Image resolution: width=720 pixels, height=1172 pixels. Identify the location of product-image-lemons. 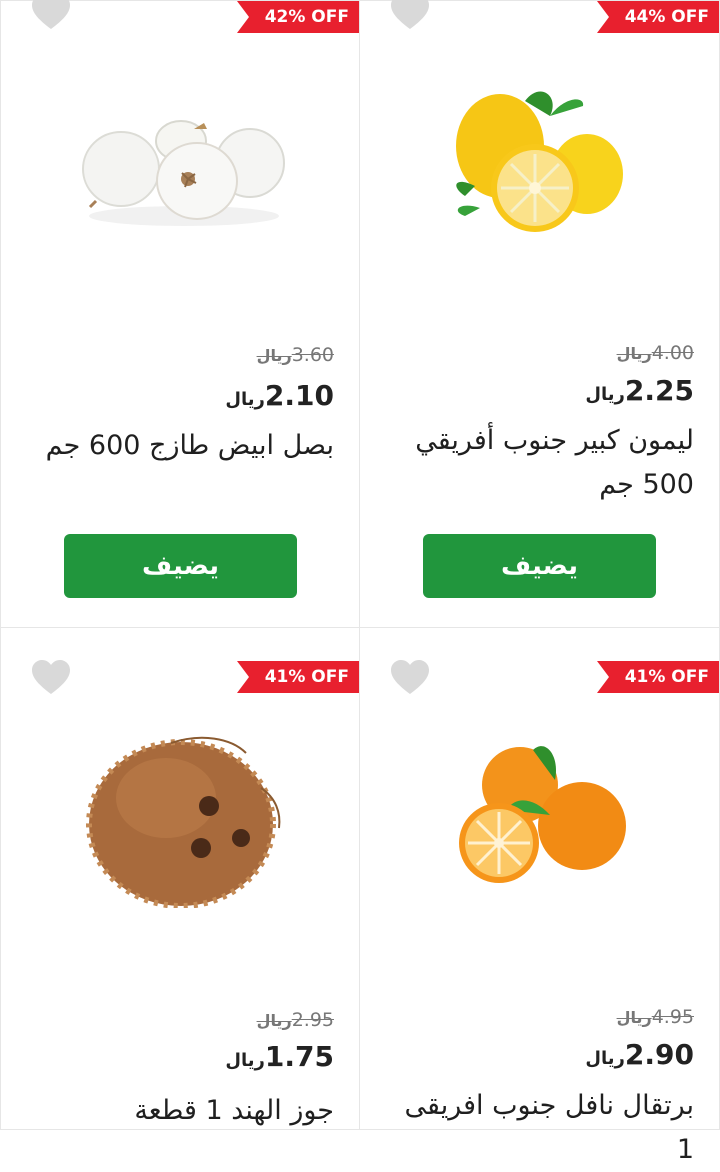
(539, 161).